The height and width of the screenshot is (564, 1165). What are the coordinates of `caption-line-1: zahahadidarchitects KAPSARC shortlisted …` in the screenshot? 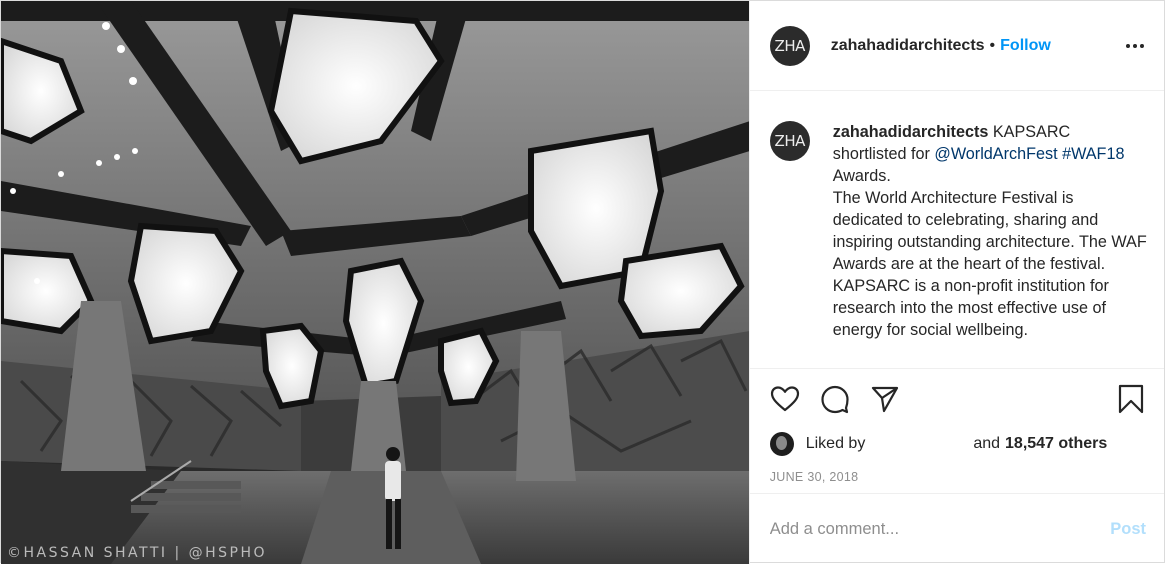 It's located at (990, 154).